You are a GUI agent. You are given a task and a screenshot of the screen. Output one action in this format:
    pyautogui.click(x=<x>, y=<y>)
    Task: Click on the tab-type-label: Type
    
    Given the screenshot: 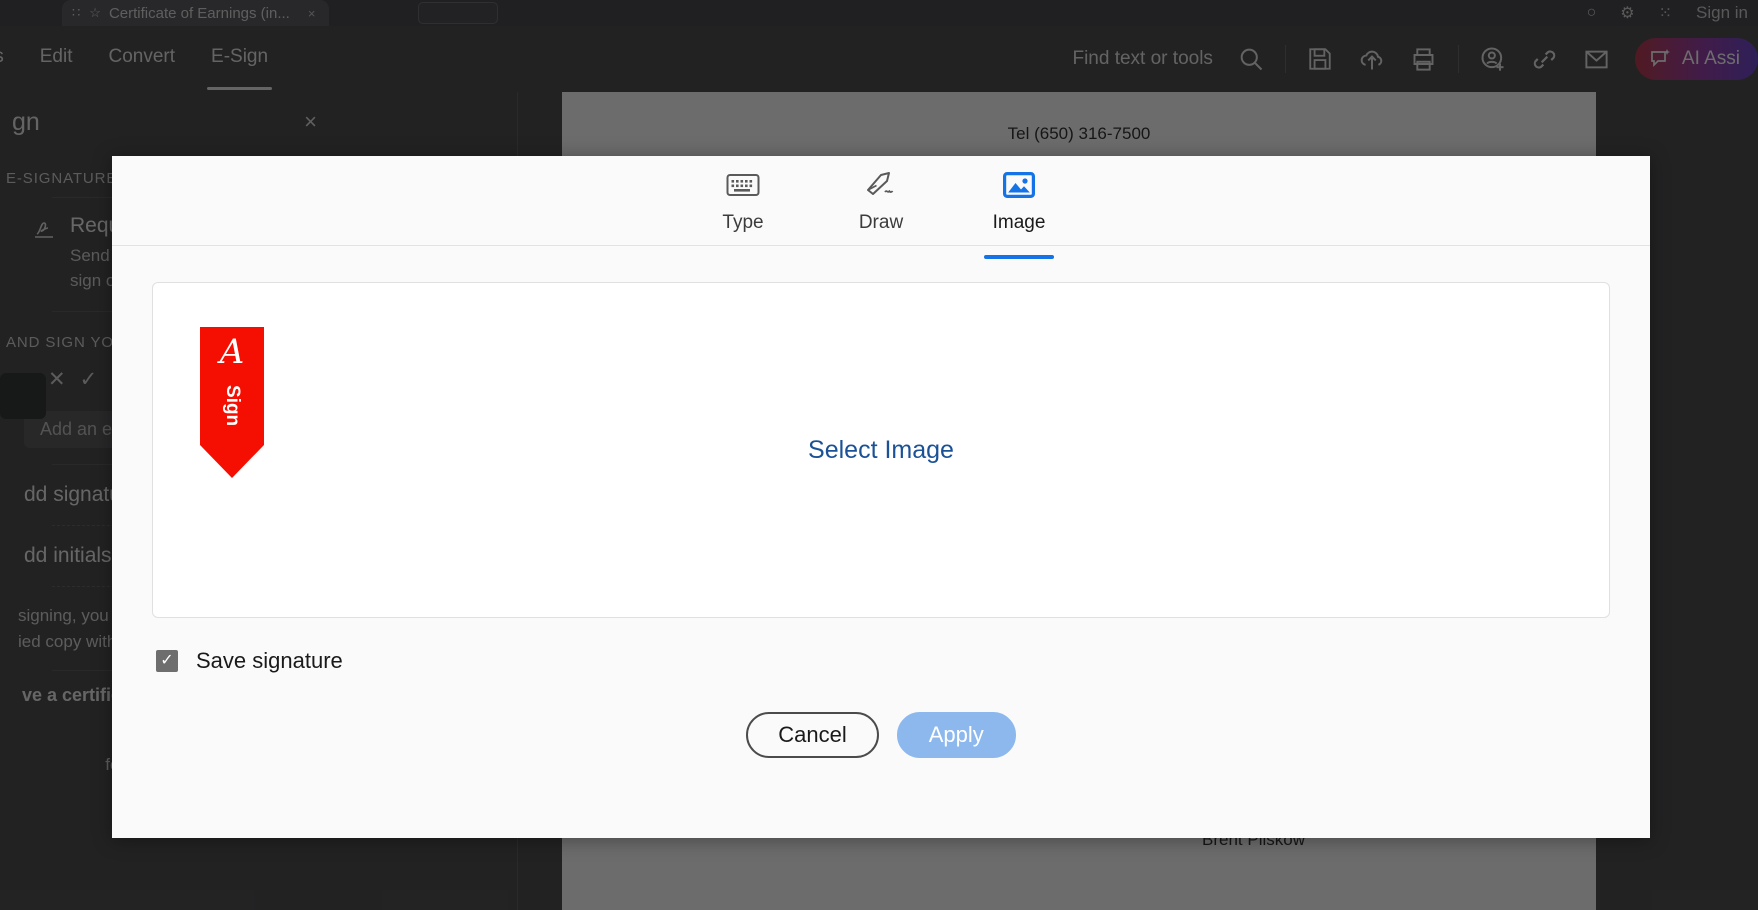 What is the action you would take?
    pyautogui.click(x=743, y=222)
    